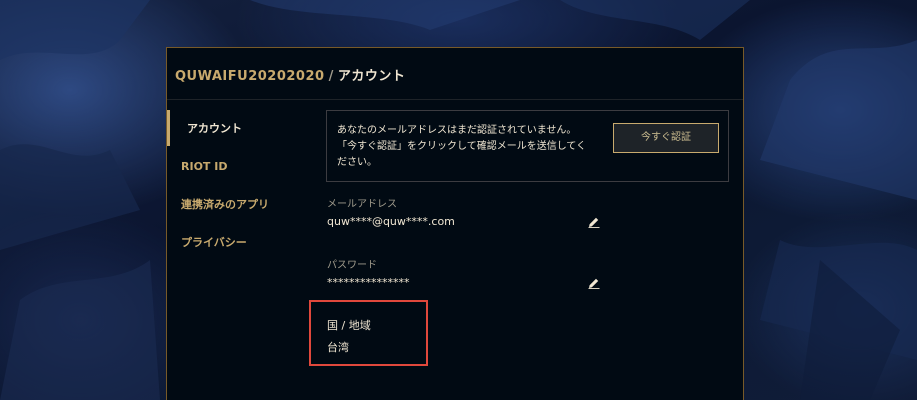 The image size is (917, 400). What do you see at coordinates (594, 222) in the screenshot?
I see `email-edit-pencil-icon` at bounding box center [594, 222].